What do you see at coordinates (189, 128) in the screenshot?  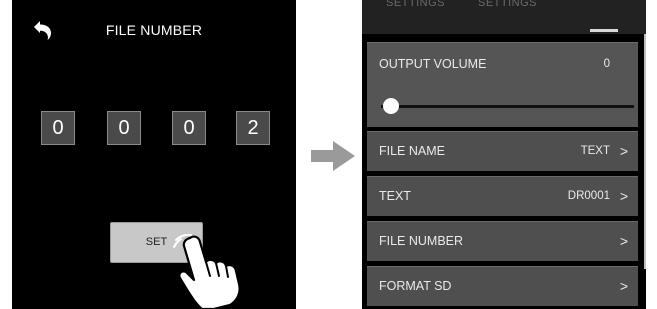 I see `digit-3: 0` at bounding box center [189, 128].